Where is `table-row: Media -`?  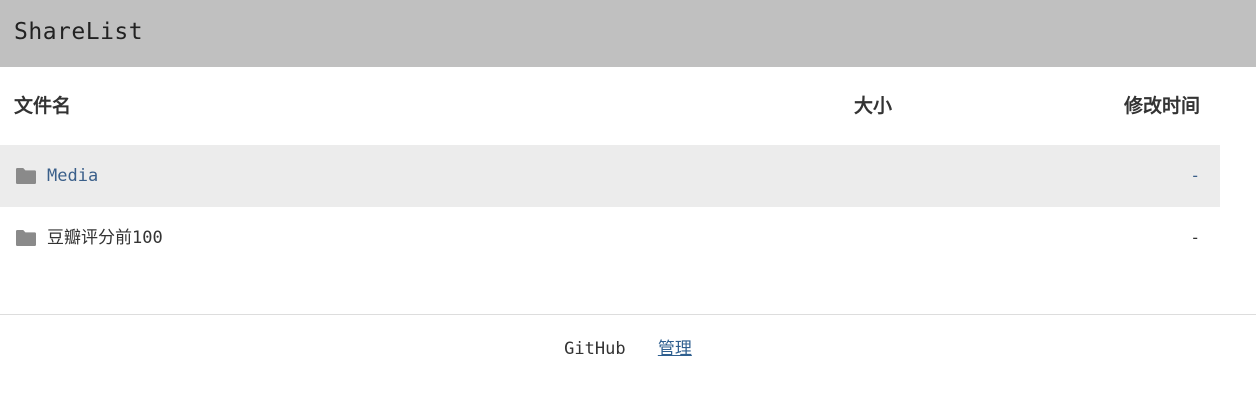
table-row: Media - is located at coordinates (610, 176).